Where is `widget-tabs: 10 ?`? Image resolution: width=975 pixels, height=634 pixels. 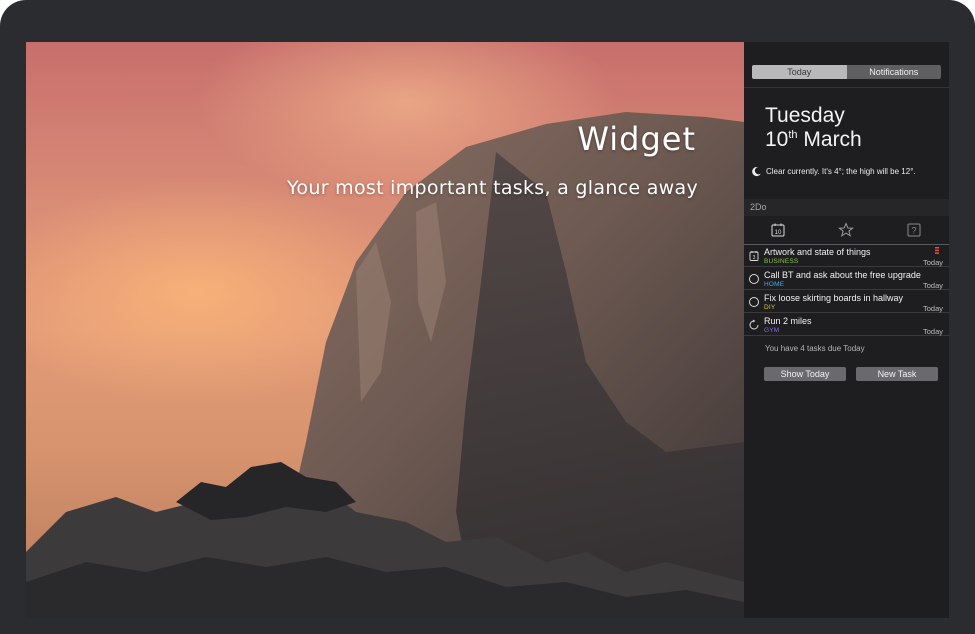 widget-tabs: 10 ? is located at coordinates (846, 231).